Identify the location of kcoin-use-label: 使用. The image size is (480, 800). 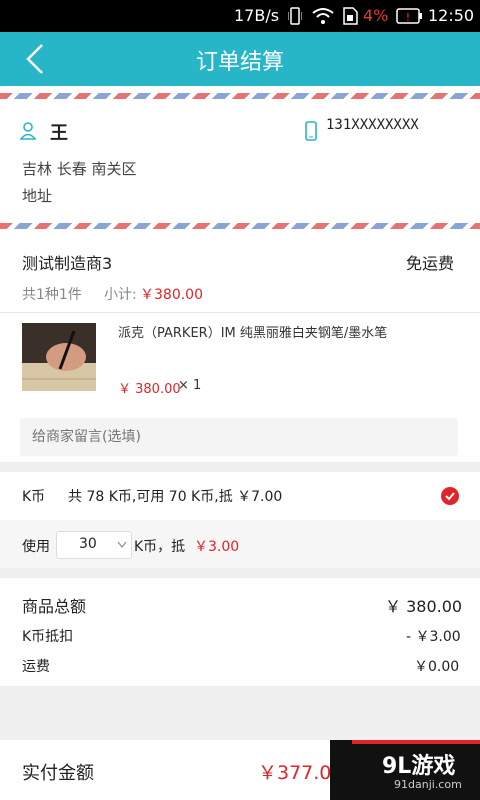
(36, 547).